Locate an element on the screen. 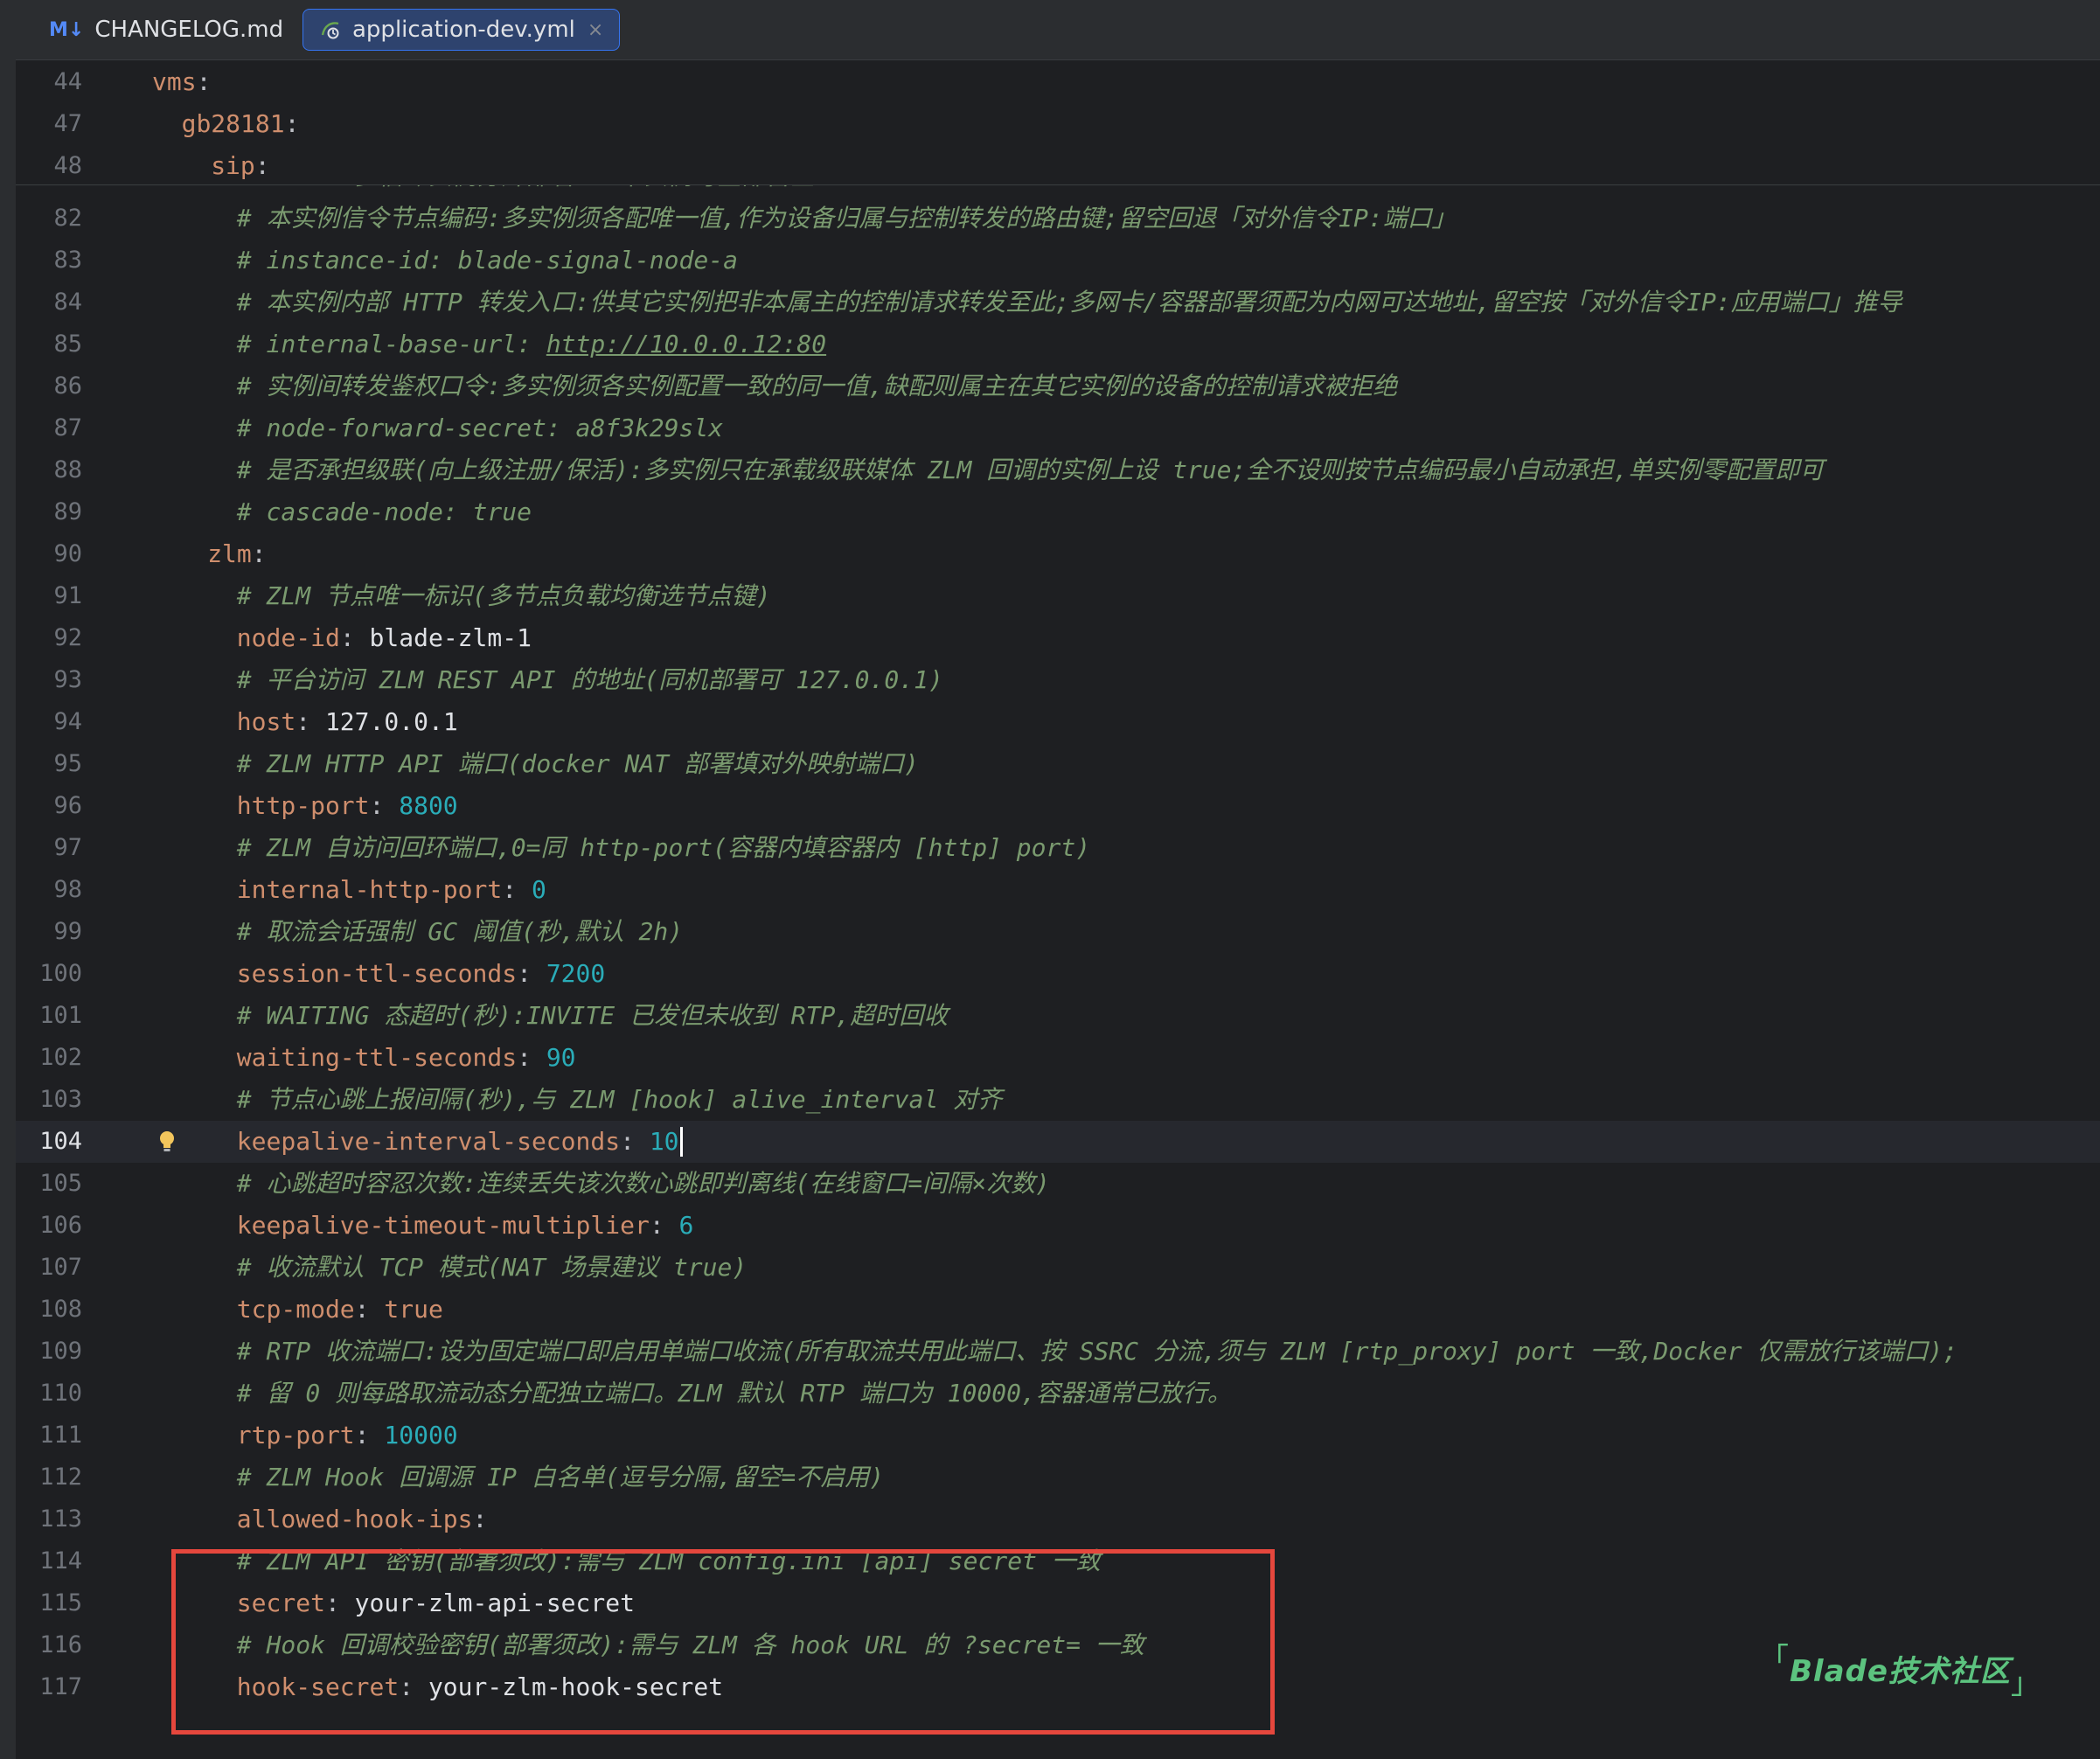 Image resolution: width=2100 pixels, height=1759 pixels. line-number: 99 is located at coordinates (67, 932).